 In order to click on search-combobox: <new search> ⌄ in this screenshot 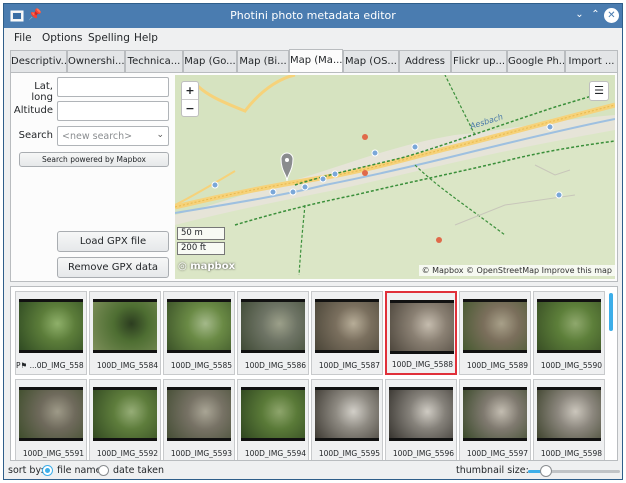, I will do `click(113, 136)`.